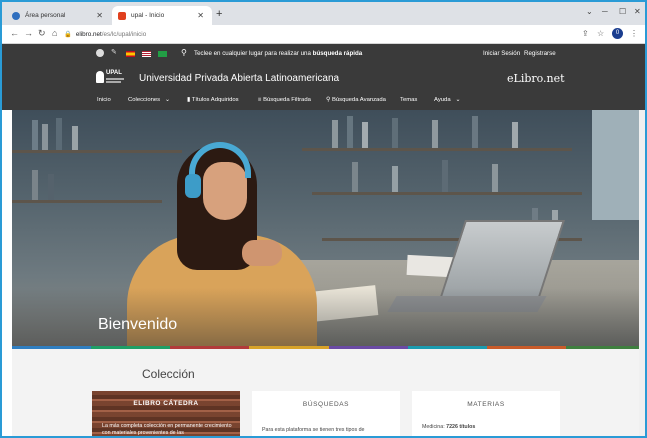 The image size is (647, 438). I want to click on url-field: 🔒 elibro.net/es/lc/upal/inicio, so click(105, 34).